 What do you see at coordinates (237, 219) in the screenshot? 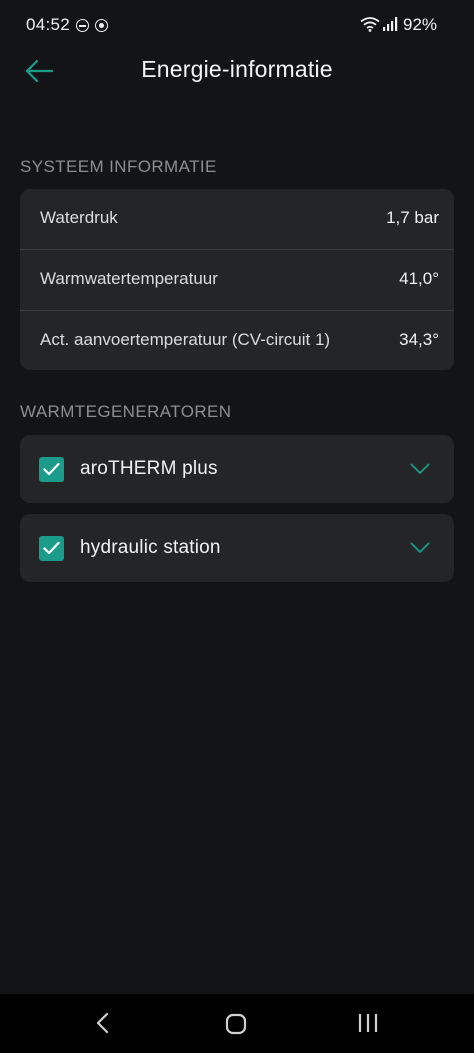
I see `info-row-water-pressure: Waterdruk 1,7 bar` at bounding box center [237, 219].